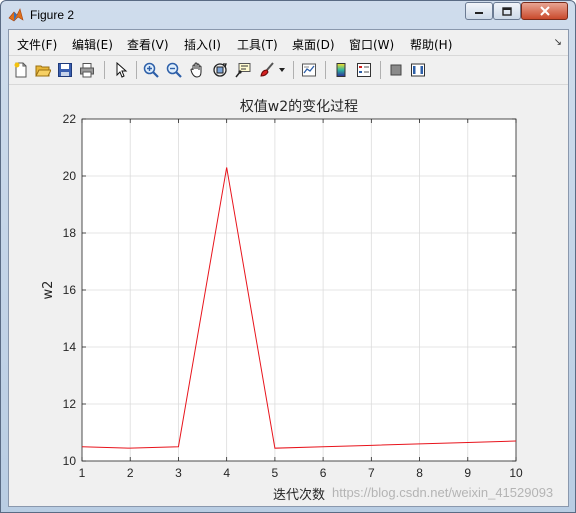 The height and width of the screenshot is (513, 576). I want to click on zoom-out-button, so click(174, 70).